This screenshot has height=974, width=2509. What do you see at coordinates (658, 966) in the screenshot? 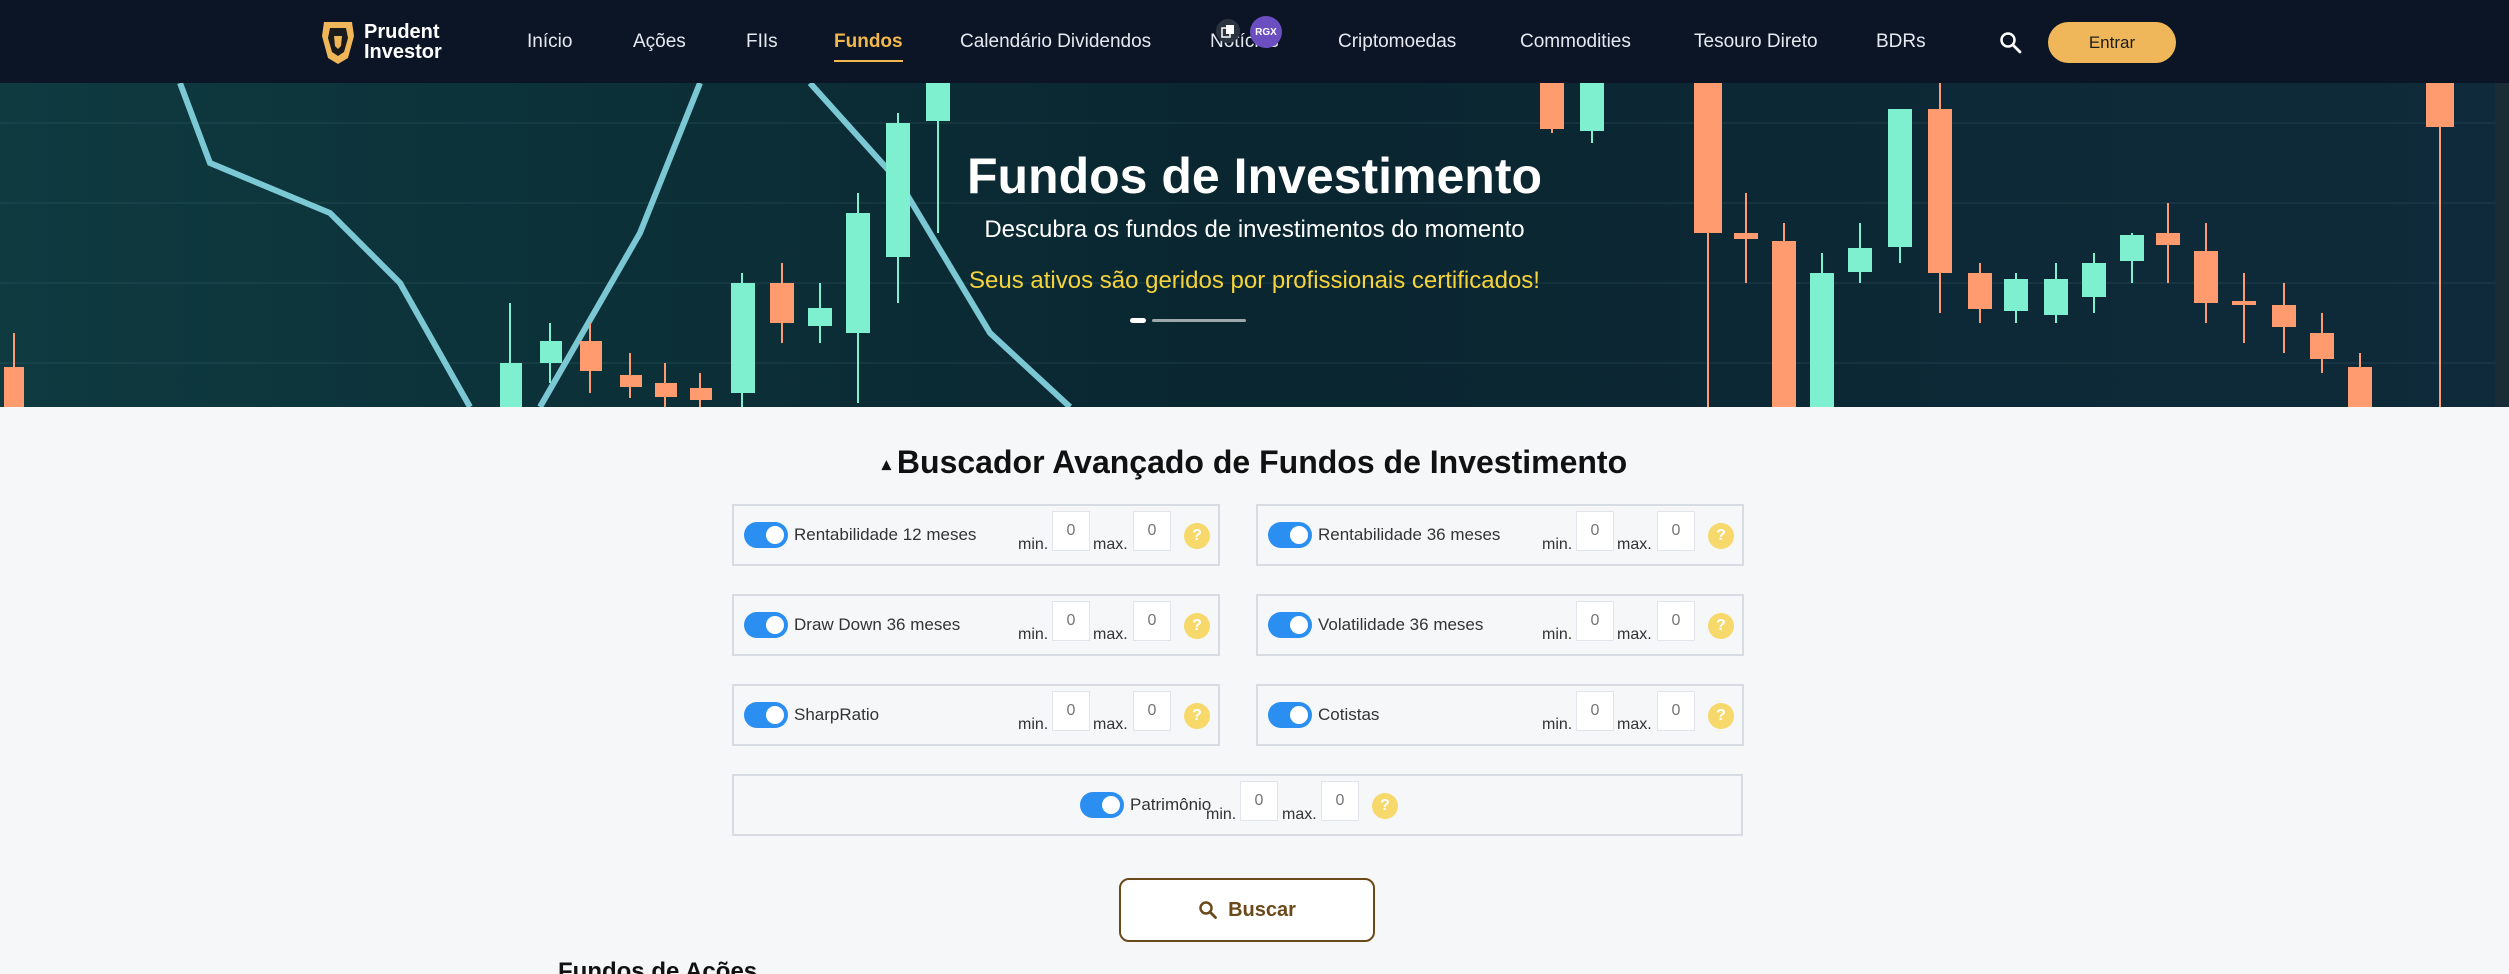
I see `section-heading: Fundos de Ações` at bounding box center [658, 966].